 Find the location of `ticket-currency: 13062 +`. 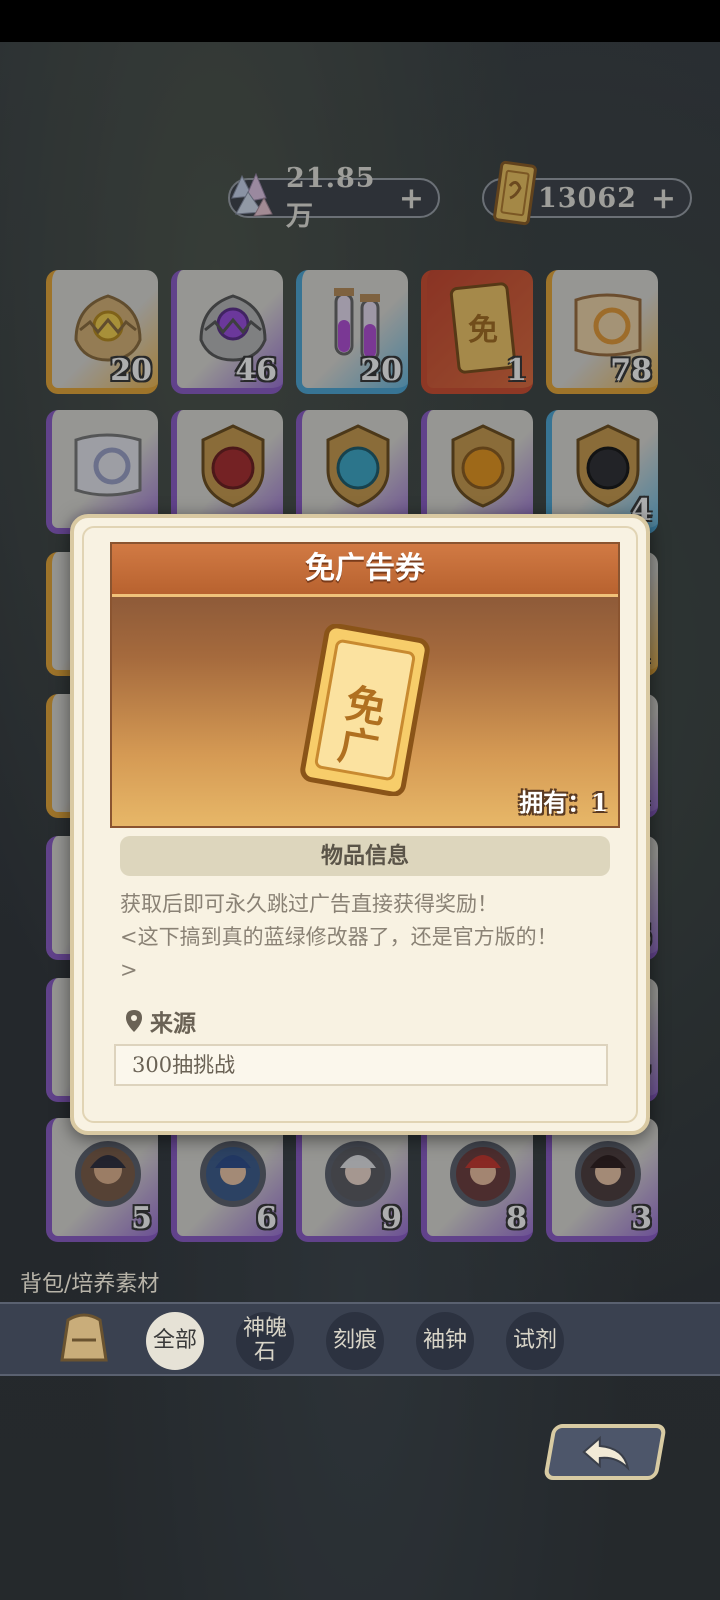

ticket-currency: 13062 + is located at coordinates (587, 193).